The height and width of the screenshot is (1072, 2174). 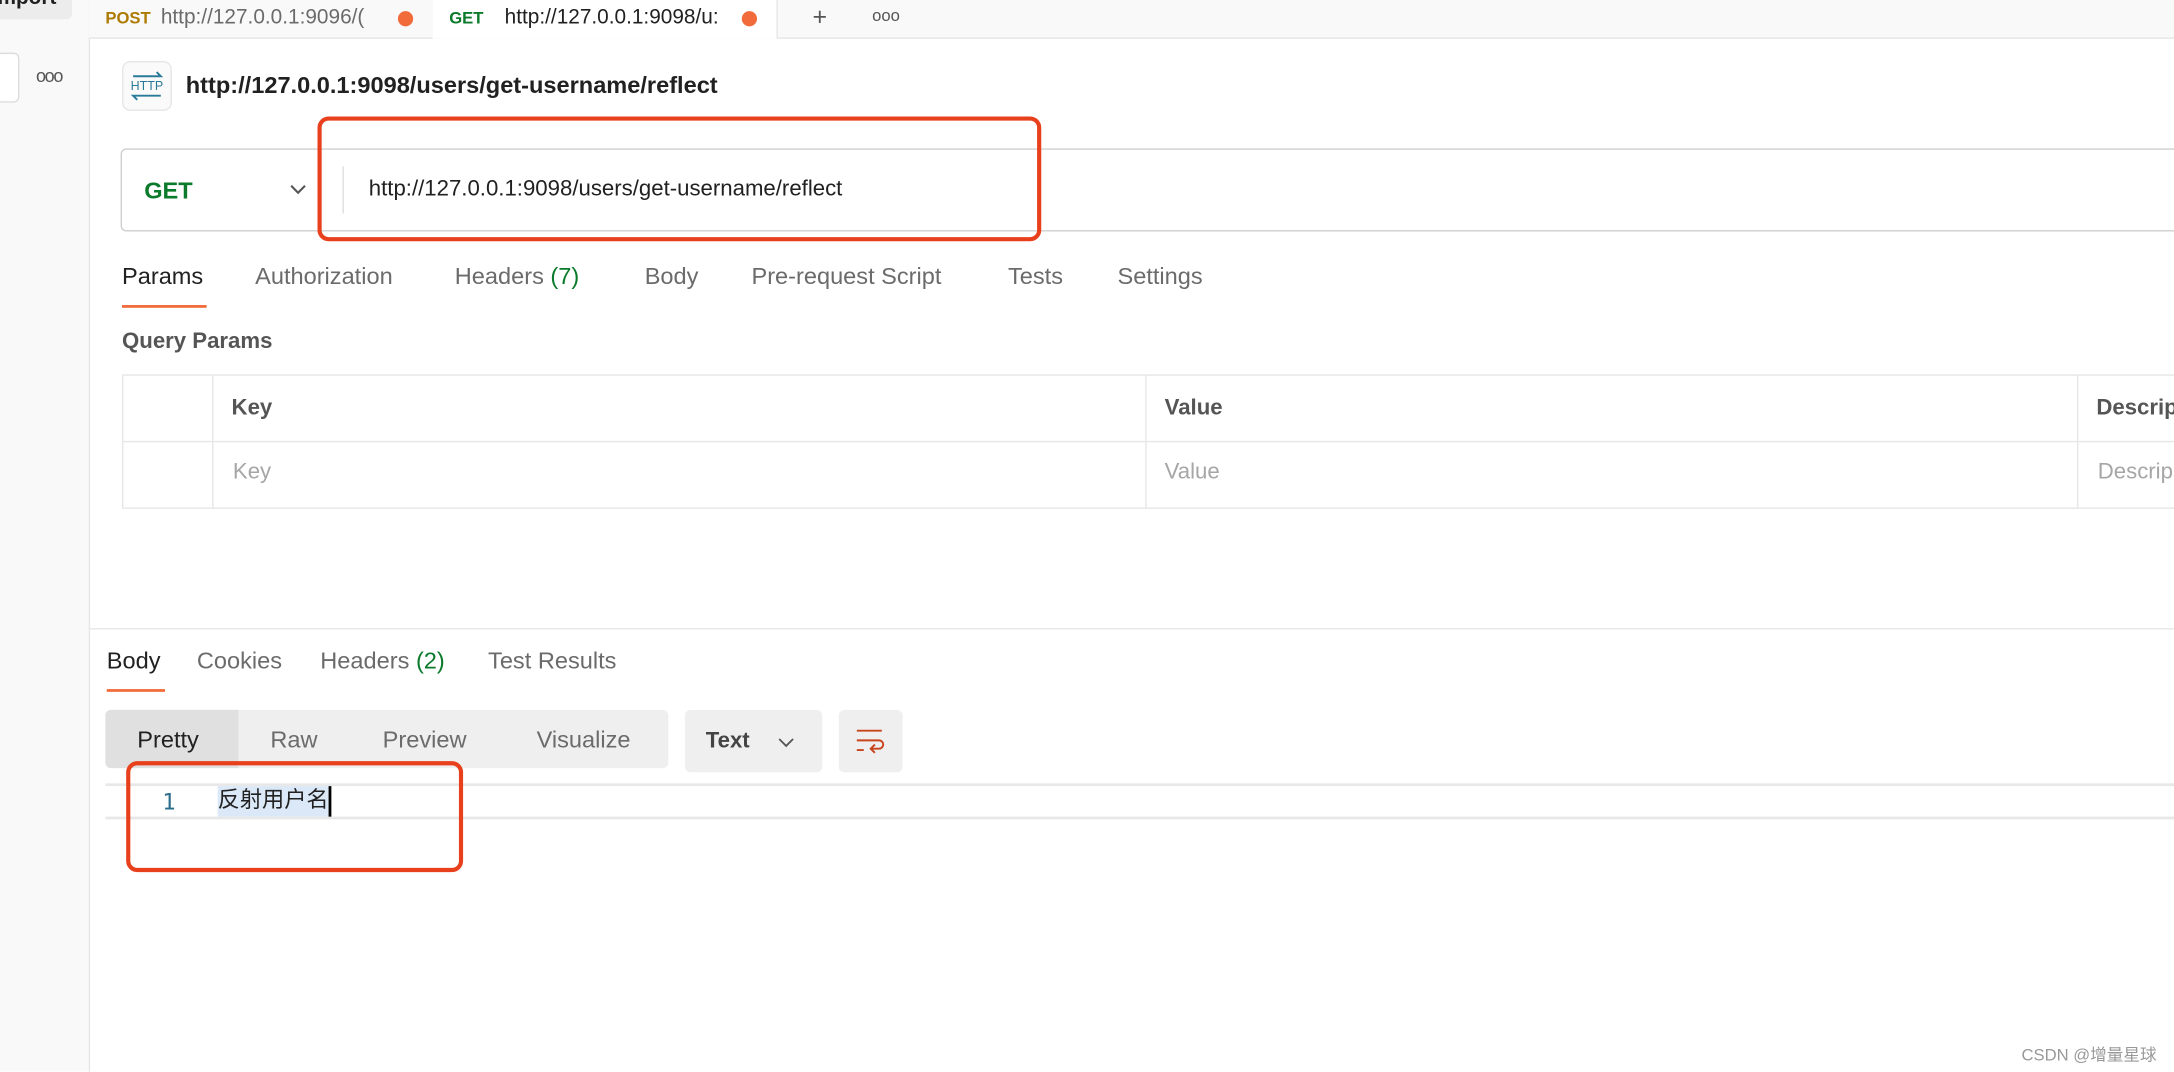 I want to click on sidebar: Import ooo, so click(x=45, y=536).